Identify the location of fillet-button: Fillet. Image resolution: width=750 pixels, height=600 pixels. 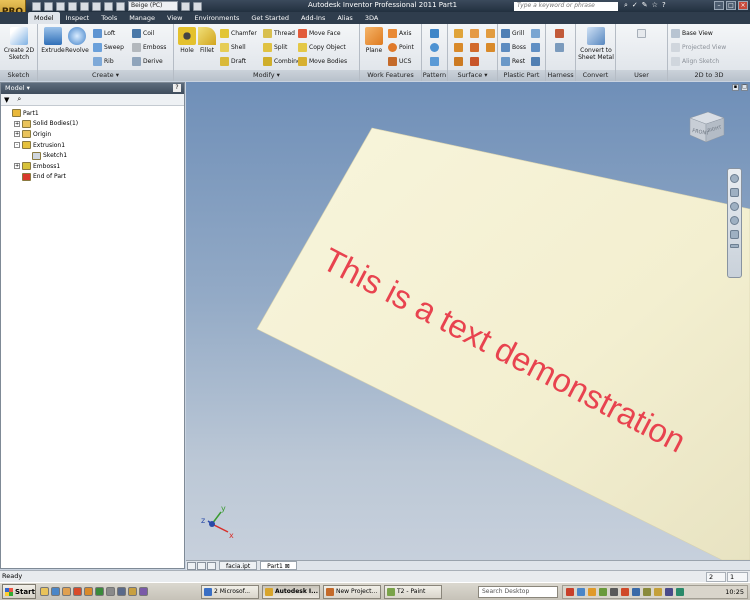
(207, 40).